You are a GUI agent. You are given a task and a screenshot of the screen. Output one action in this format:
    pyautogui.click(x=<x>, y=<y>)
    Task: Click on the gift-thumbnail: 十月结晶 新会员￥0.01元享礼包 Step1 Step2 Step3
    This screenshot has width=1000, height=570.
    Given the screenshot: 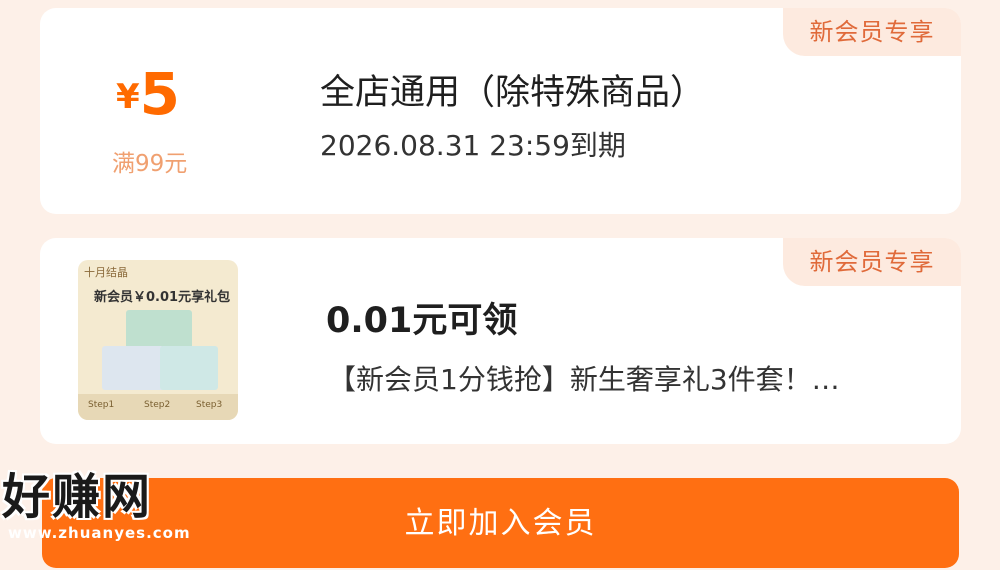 What is the action you would take?
    pyautogui.click(x=158, y=340)
    